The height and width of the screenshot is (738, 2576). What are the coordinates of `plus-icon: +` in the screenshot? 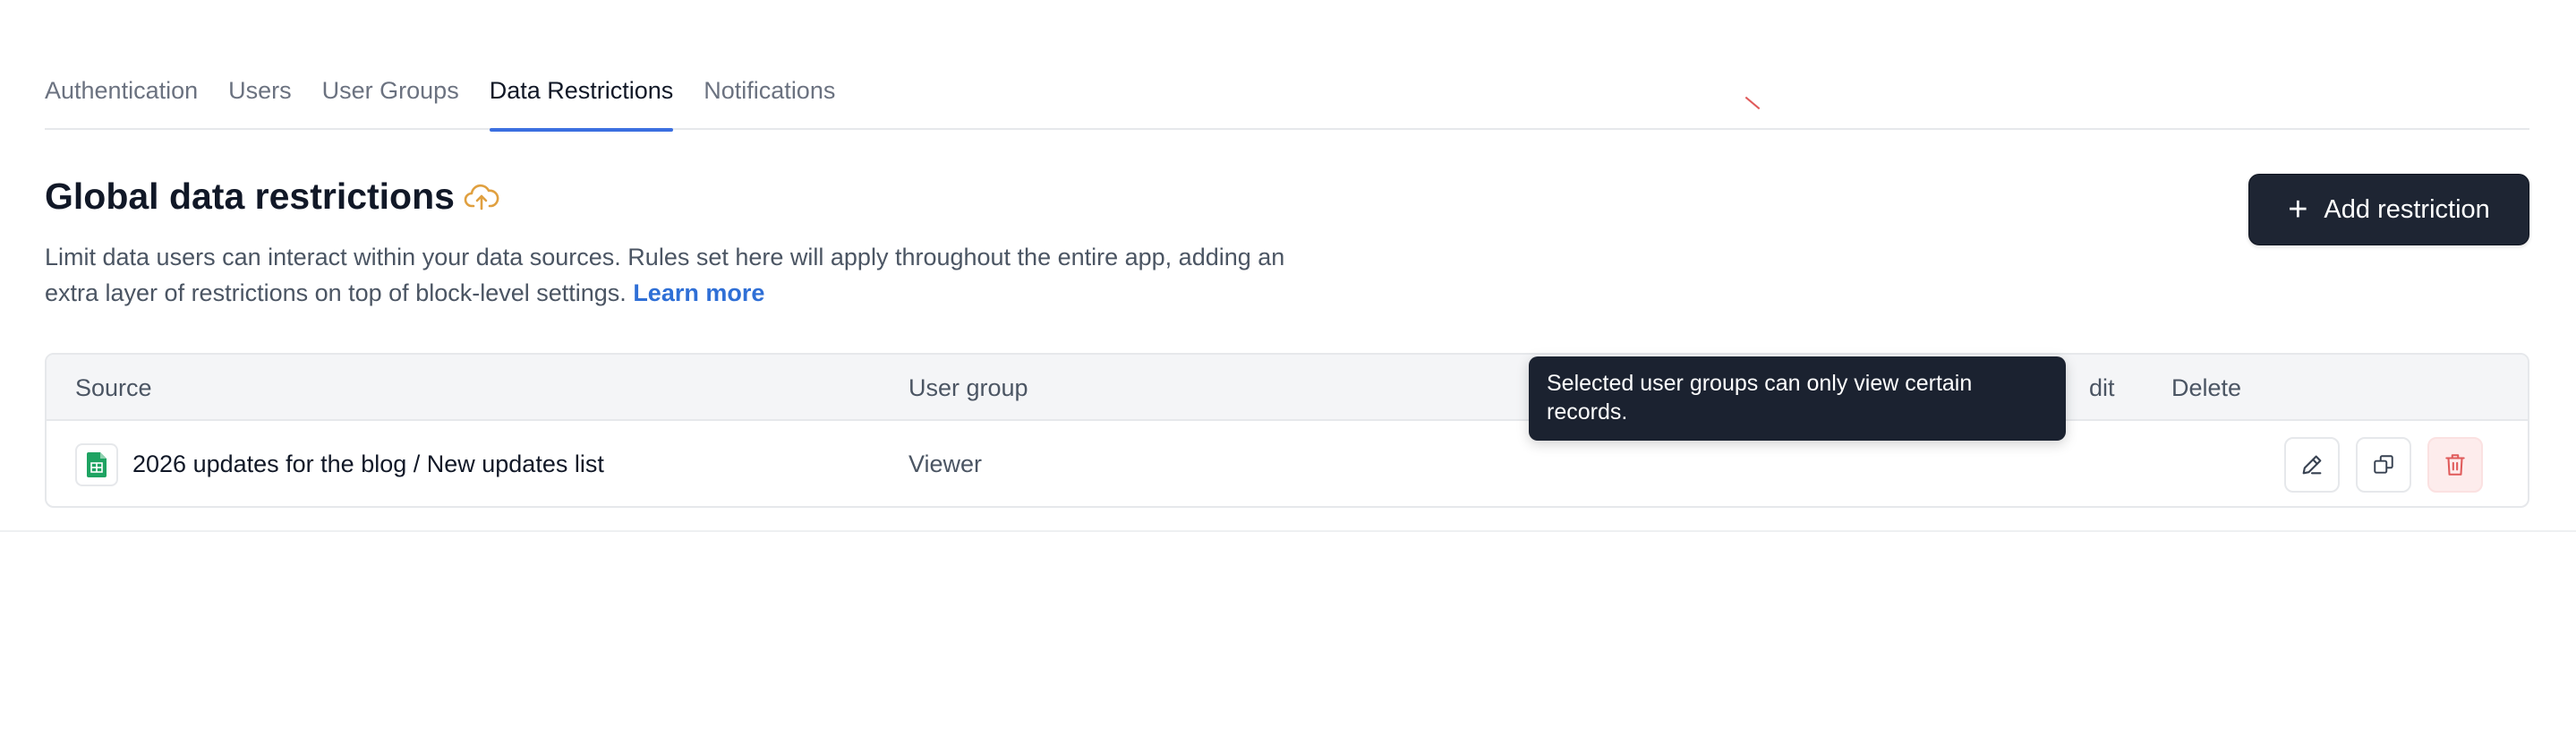 It's located at (2298, 209).